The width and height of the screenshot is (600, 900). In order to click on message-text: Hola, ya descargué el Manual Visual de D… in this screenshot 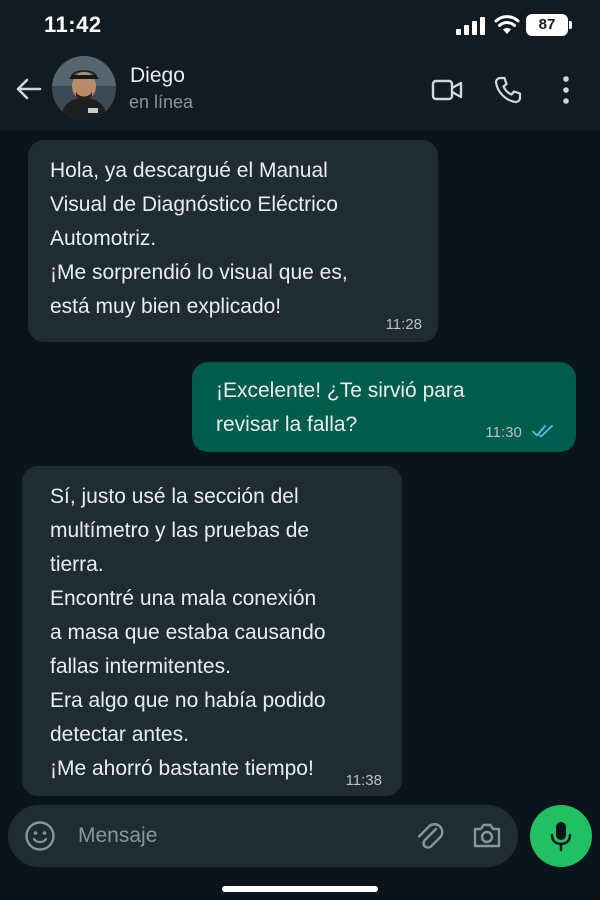, I will do `click(199, 238)`.